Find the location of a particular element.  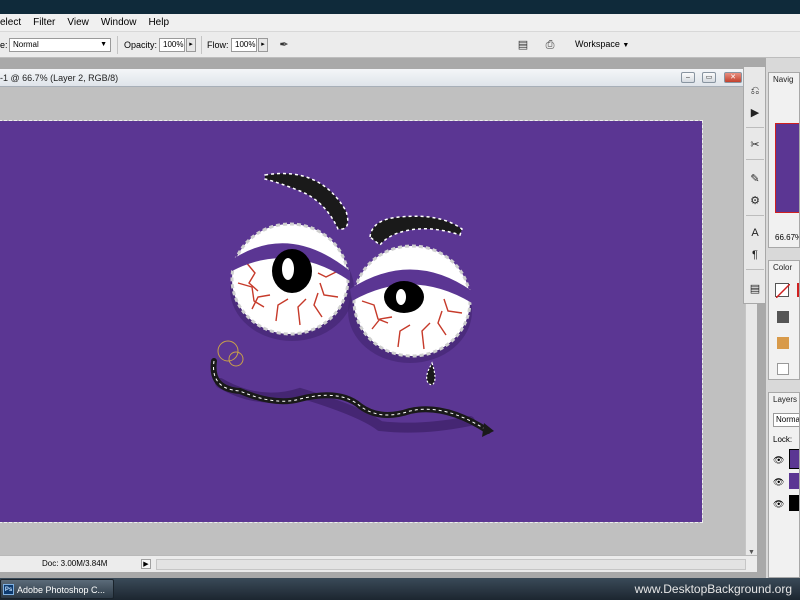

minimize-icon: – is located at coordinates (688, 77).